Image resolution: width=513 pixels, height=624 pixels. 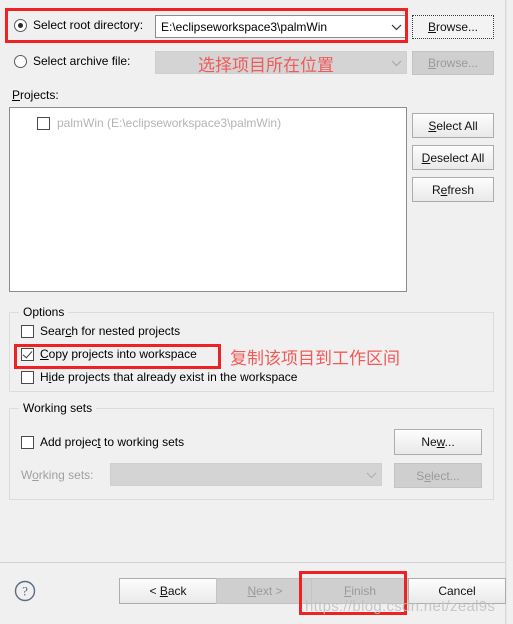 What do you see at coordinates (244, 26) in the screenshot?
I see `root-directory-value: E:\eclipseworkspace3\palmWin` at bounding box center [244, 26].